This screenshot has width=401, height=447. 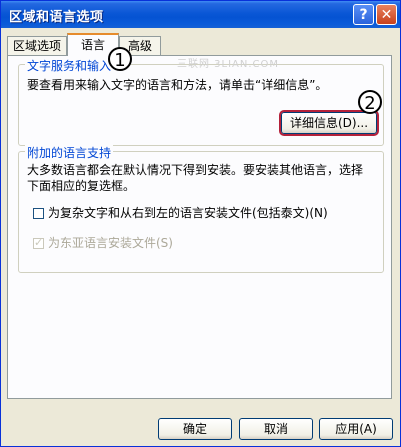 I want to click on callout-marker-1: 1, so click(x=120, y=59).